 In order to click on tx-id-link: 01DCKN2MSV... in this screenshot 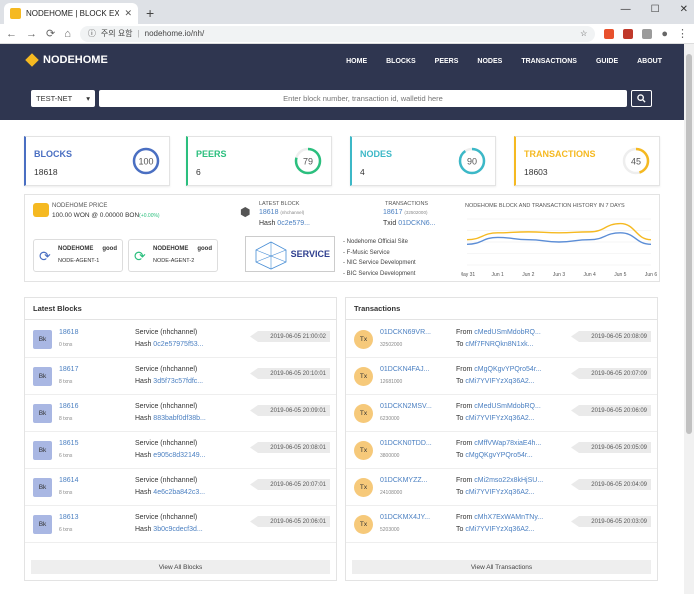, I will do `click(406, 406)`.